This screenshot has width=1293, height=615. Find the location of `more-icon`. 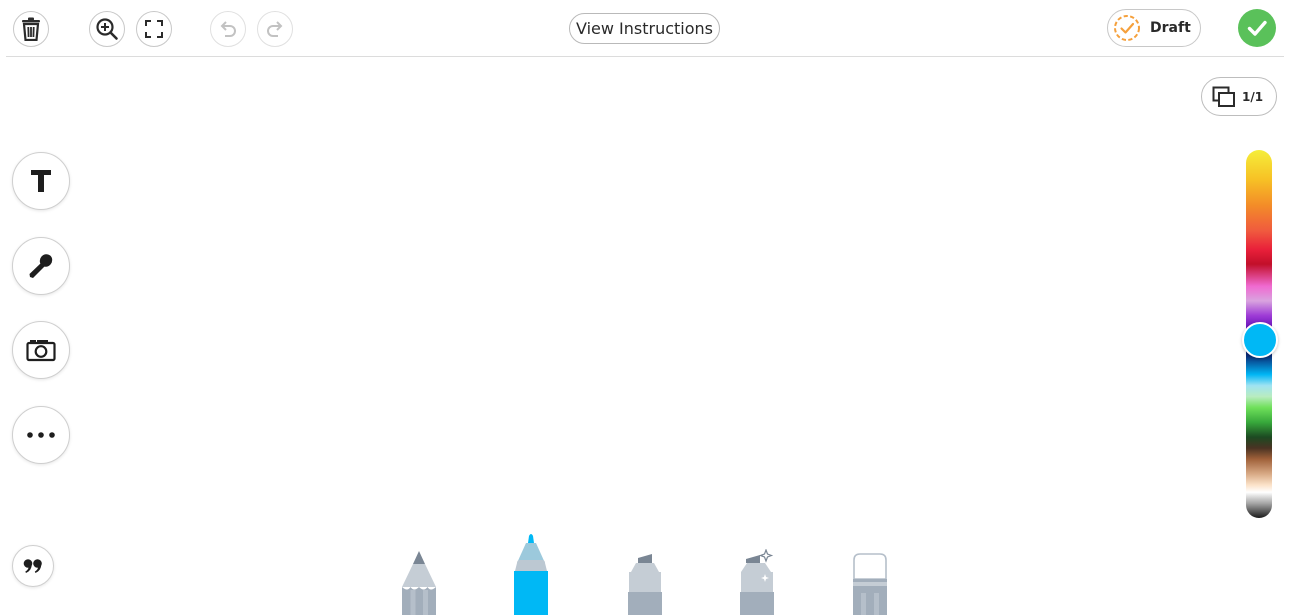

more-icon is located at coordinates (41, 435).